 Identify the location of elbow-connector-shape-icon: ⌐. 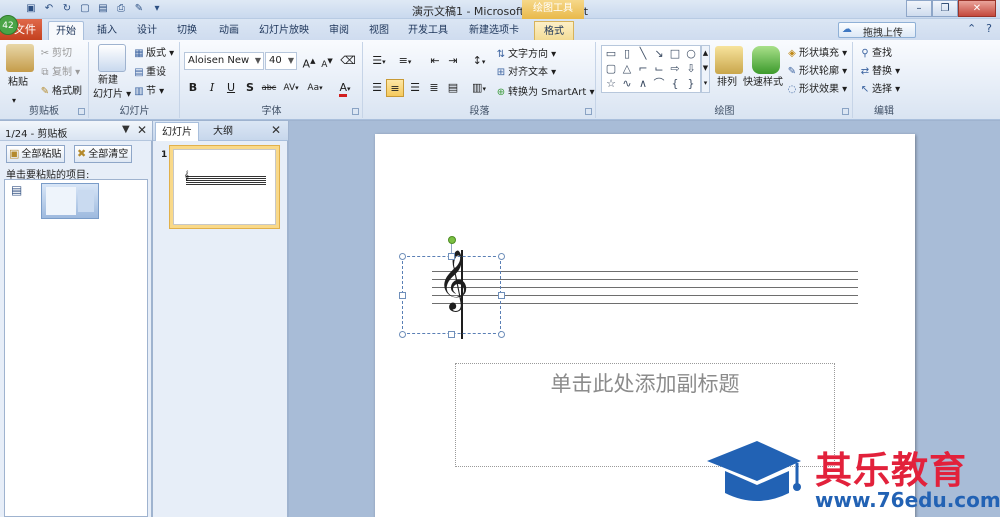
(643, 69).